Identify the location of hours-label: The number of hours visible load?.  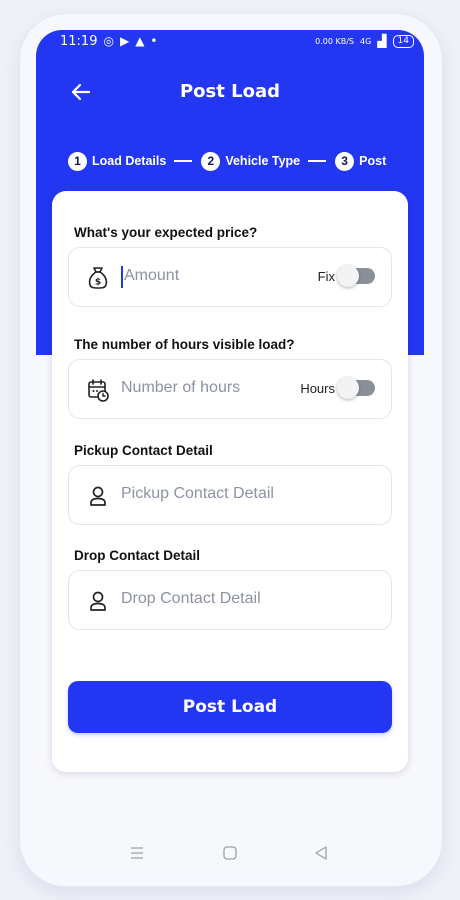
(184, 344).